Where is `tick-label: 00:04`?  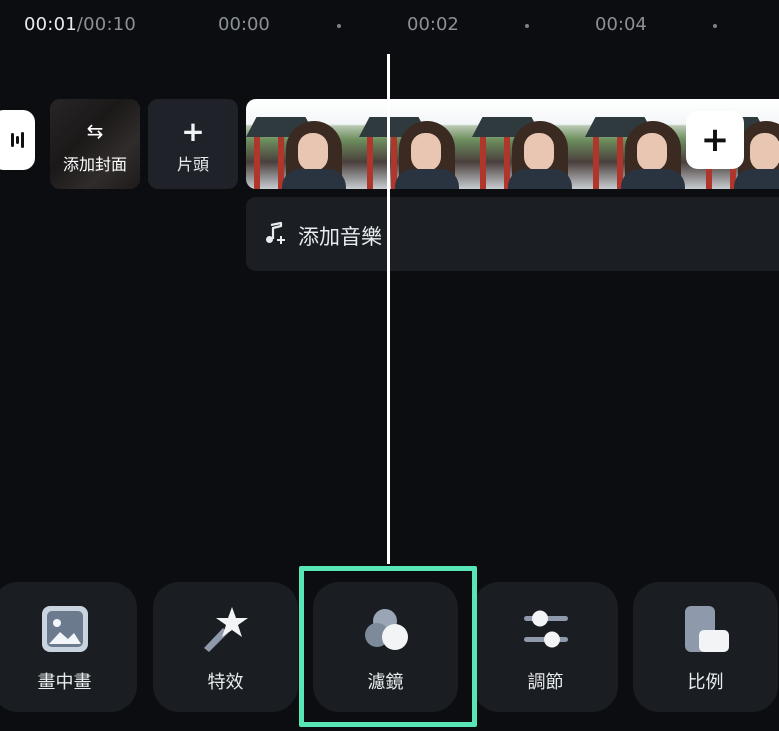 tick-label: 00:04 is located at coordinates (621, 24).